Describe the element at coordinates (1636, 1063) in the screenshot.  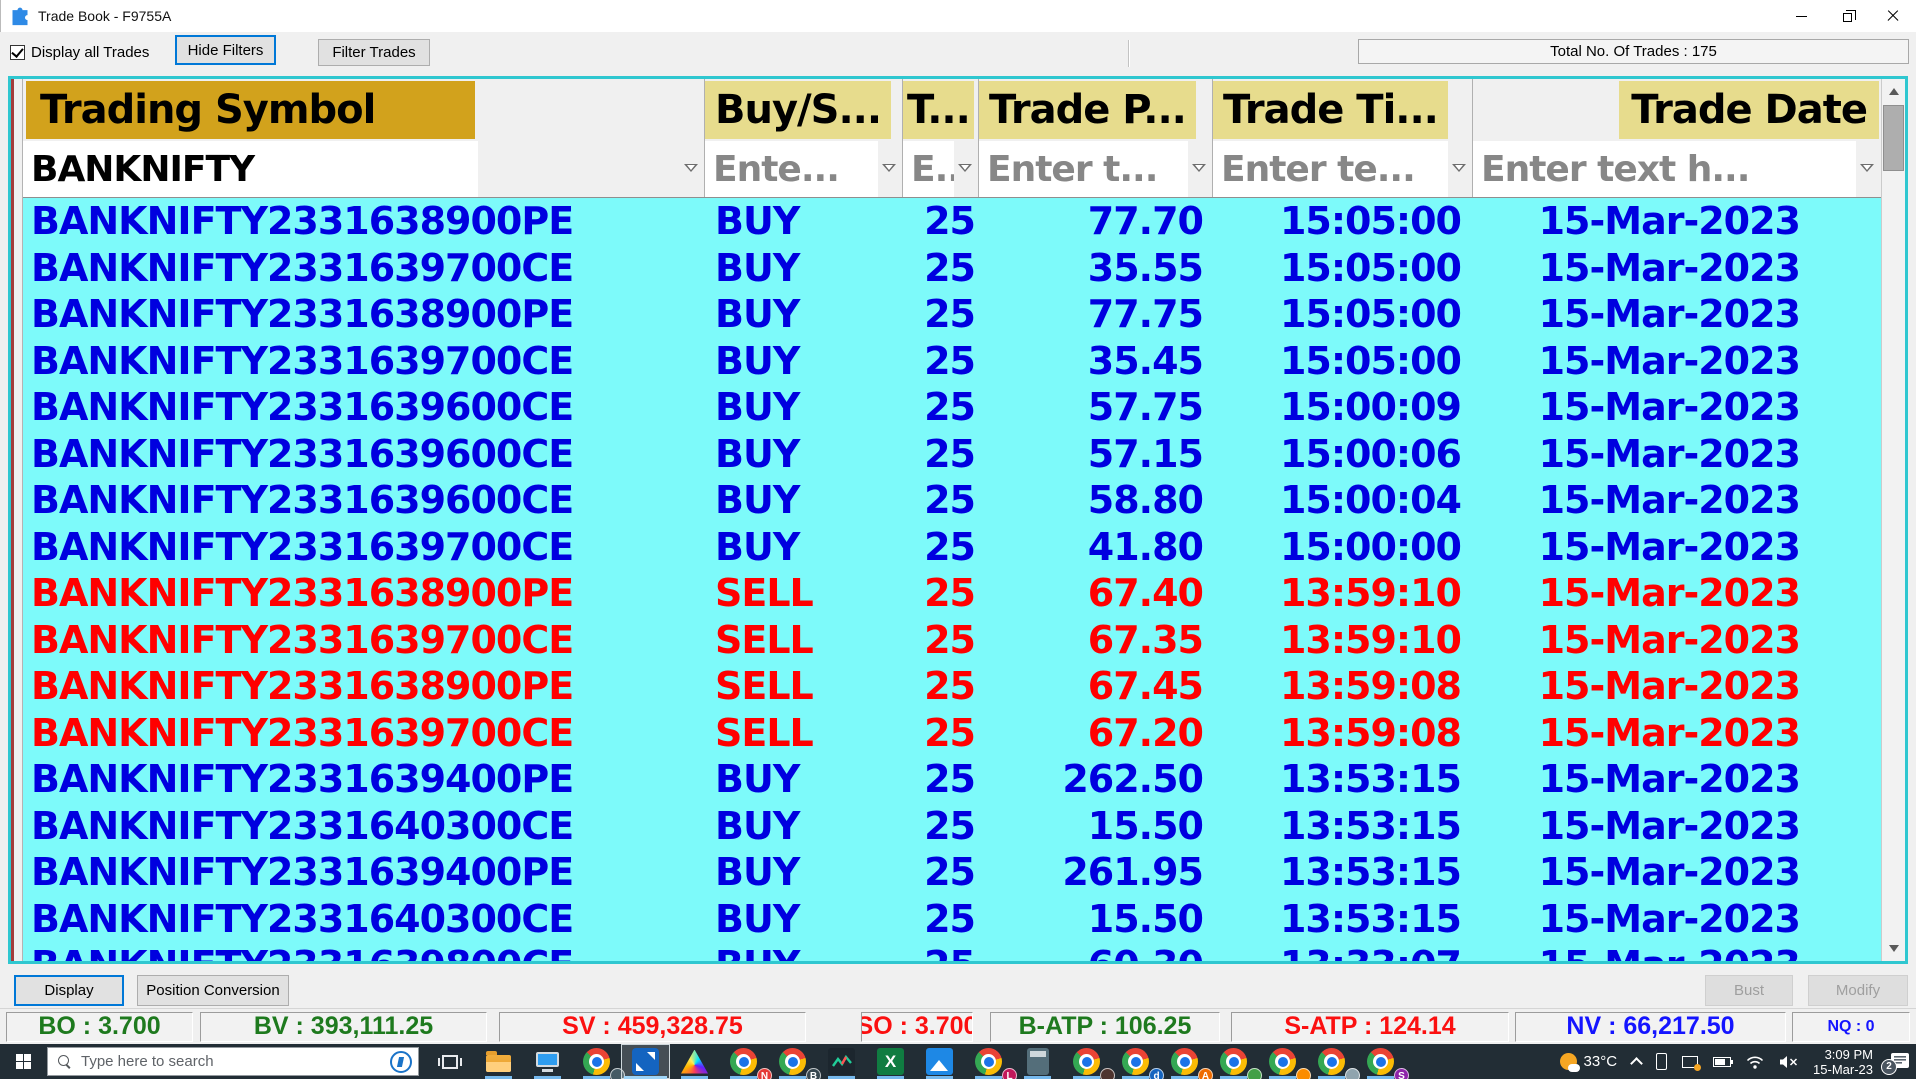
I see `tray-chevron-up-icon` at that location.